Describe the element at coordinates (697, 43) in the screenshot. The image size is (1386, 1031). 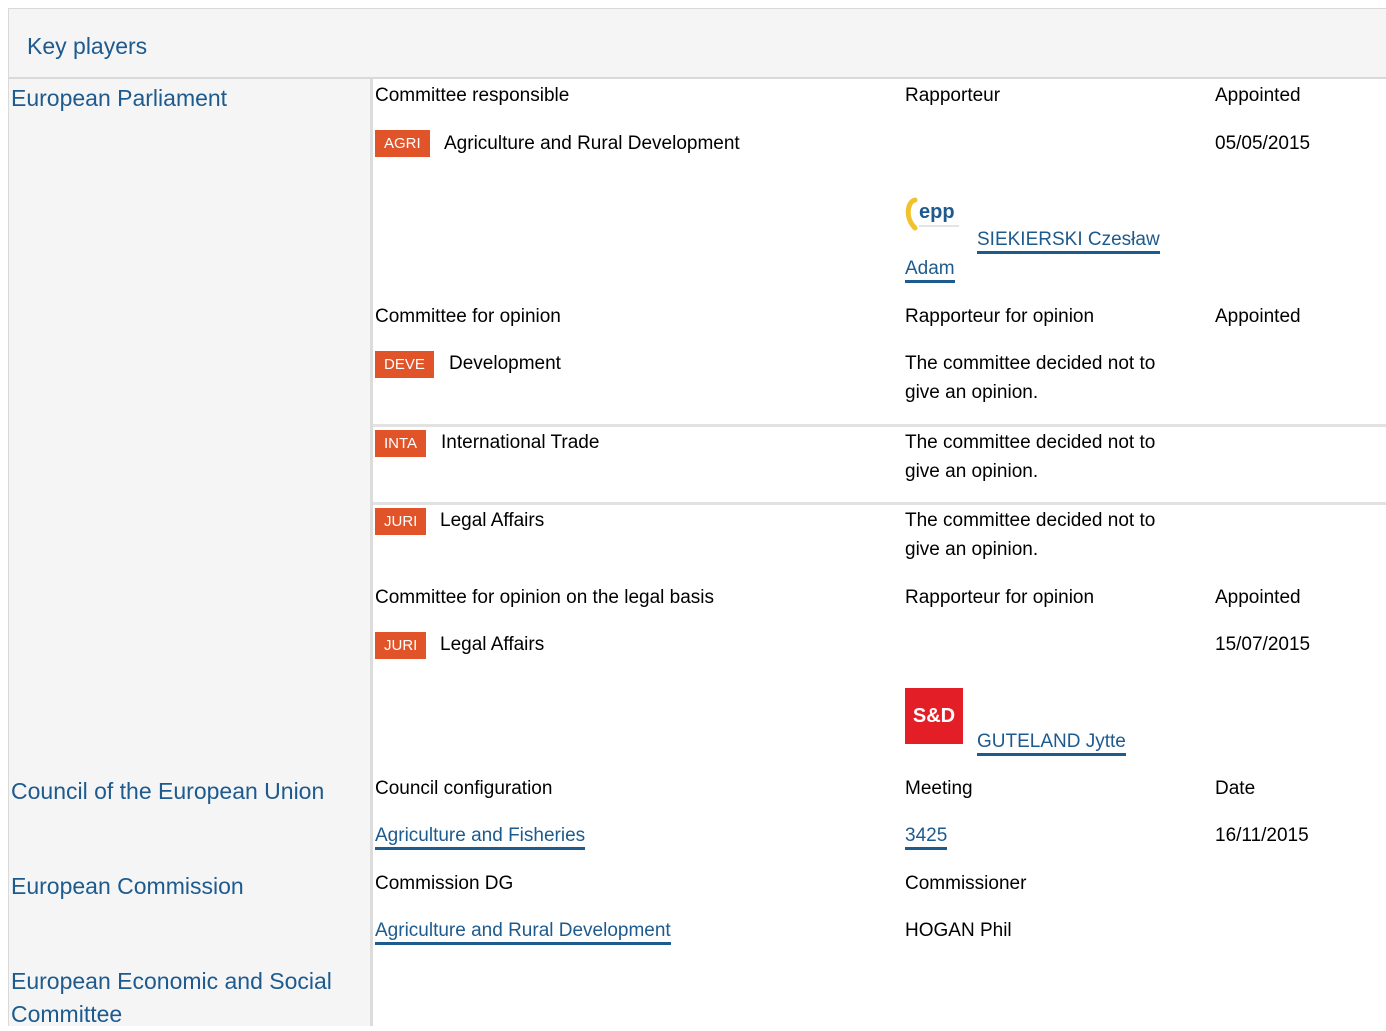
I see `header-band` at that location.